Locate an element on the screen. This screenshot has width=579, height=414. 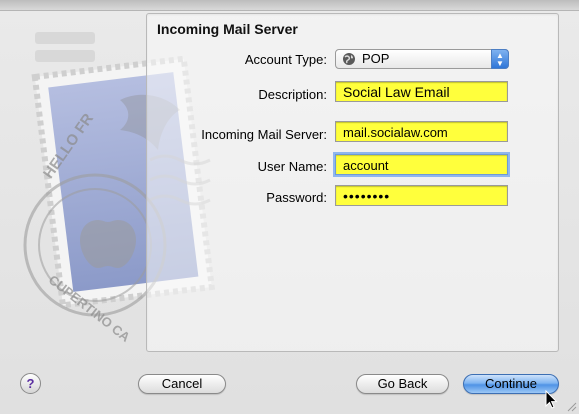
user-name-label: User Name: is located at coordinates (292, 166).